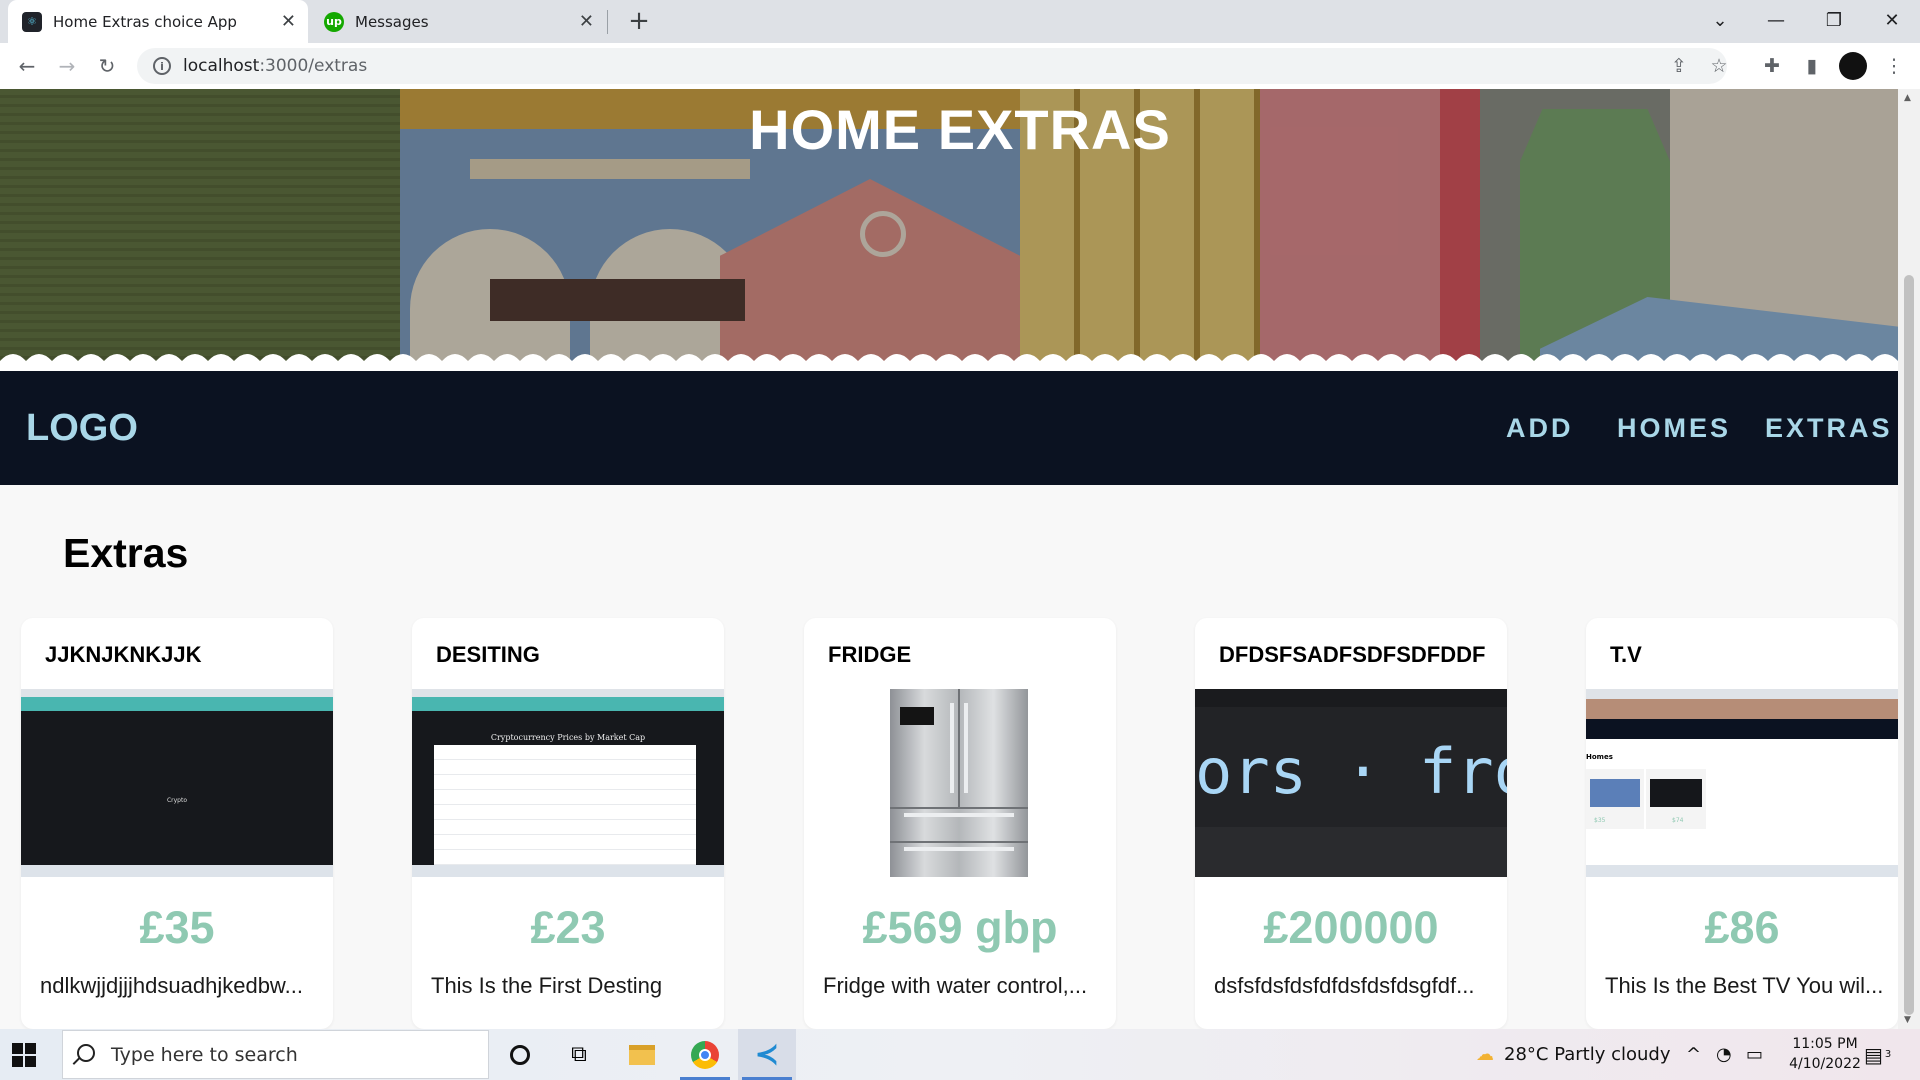 The width and height of the screenshot is (1920, 1080). What do you see at coordinates (67, 66) in the screenshot?
I see `forward-arrow-icon: →` at bounding box center [67, 66].